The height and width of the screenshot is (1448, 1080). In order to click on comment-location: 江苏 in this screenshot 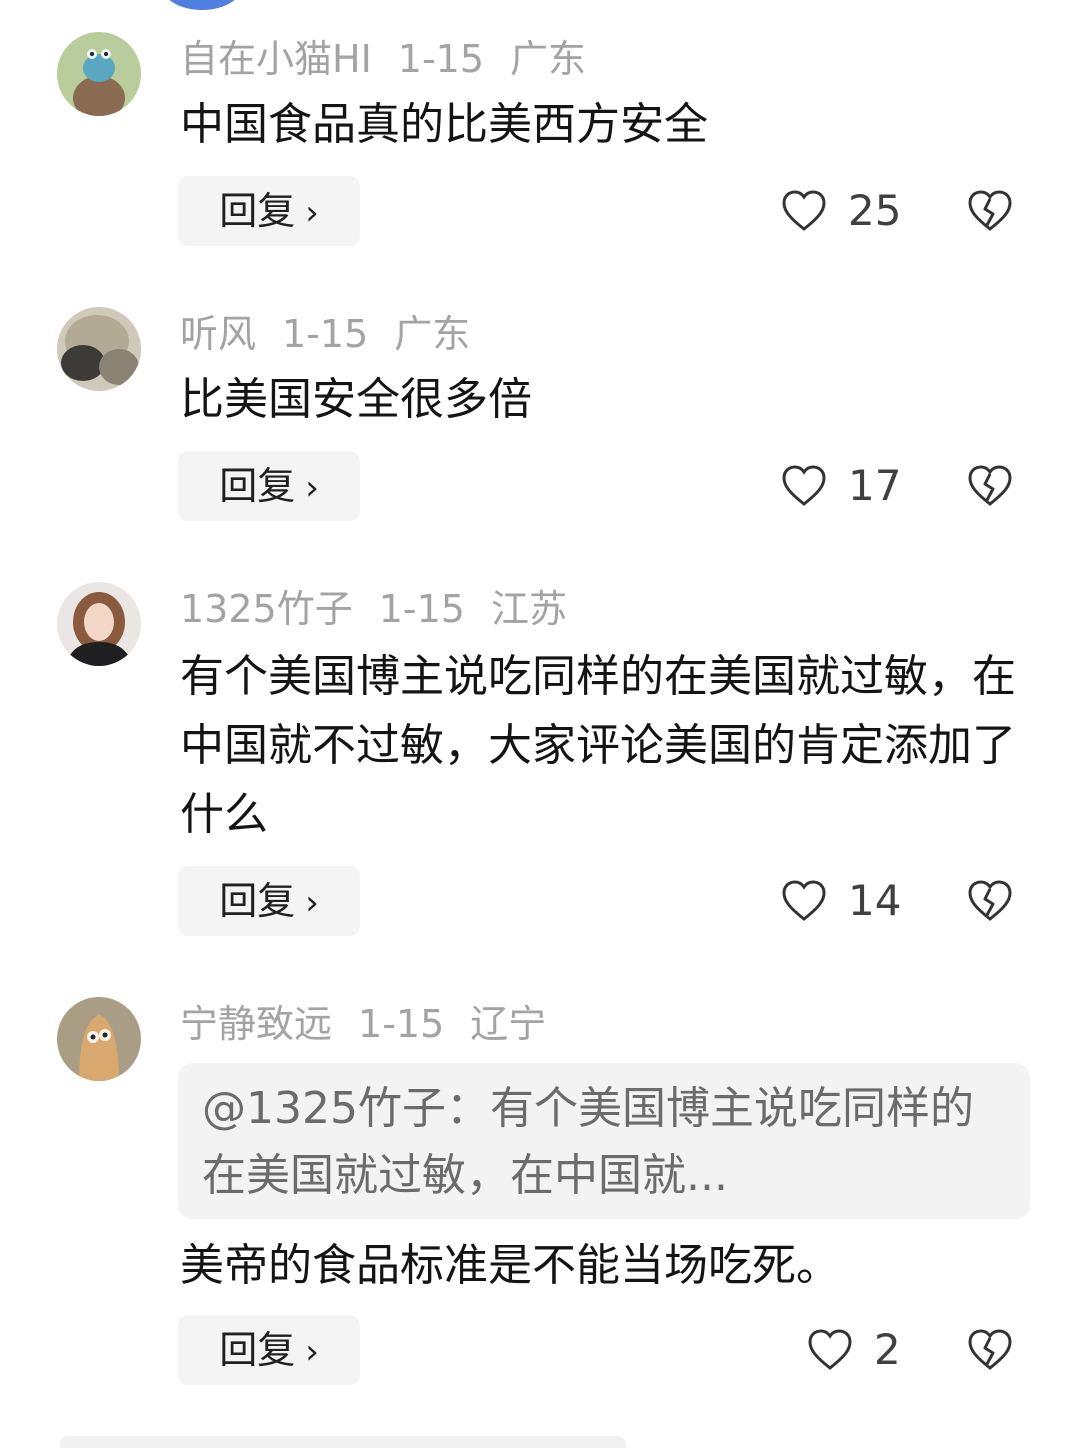, I will do `click(528, 609)`.